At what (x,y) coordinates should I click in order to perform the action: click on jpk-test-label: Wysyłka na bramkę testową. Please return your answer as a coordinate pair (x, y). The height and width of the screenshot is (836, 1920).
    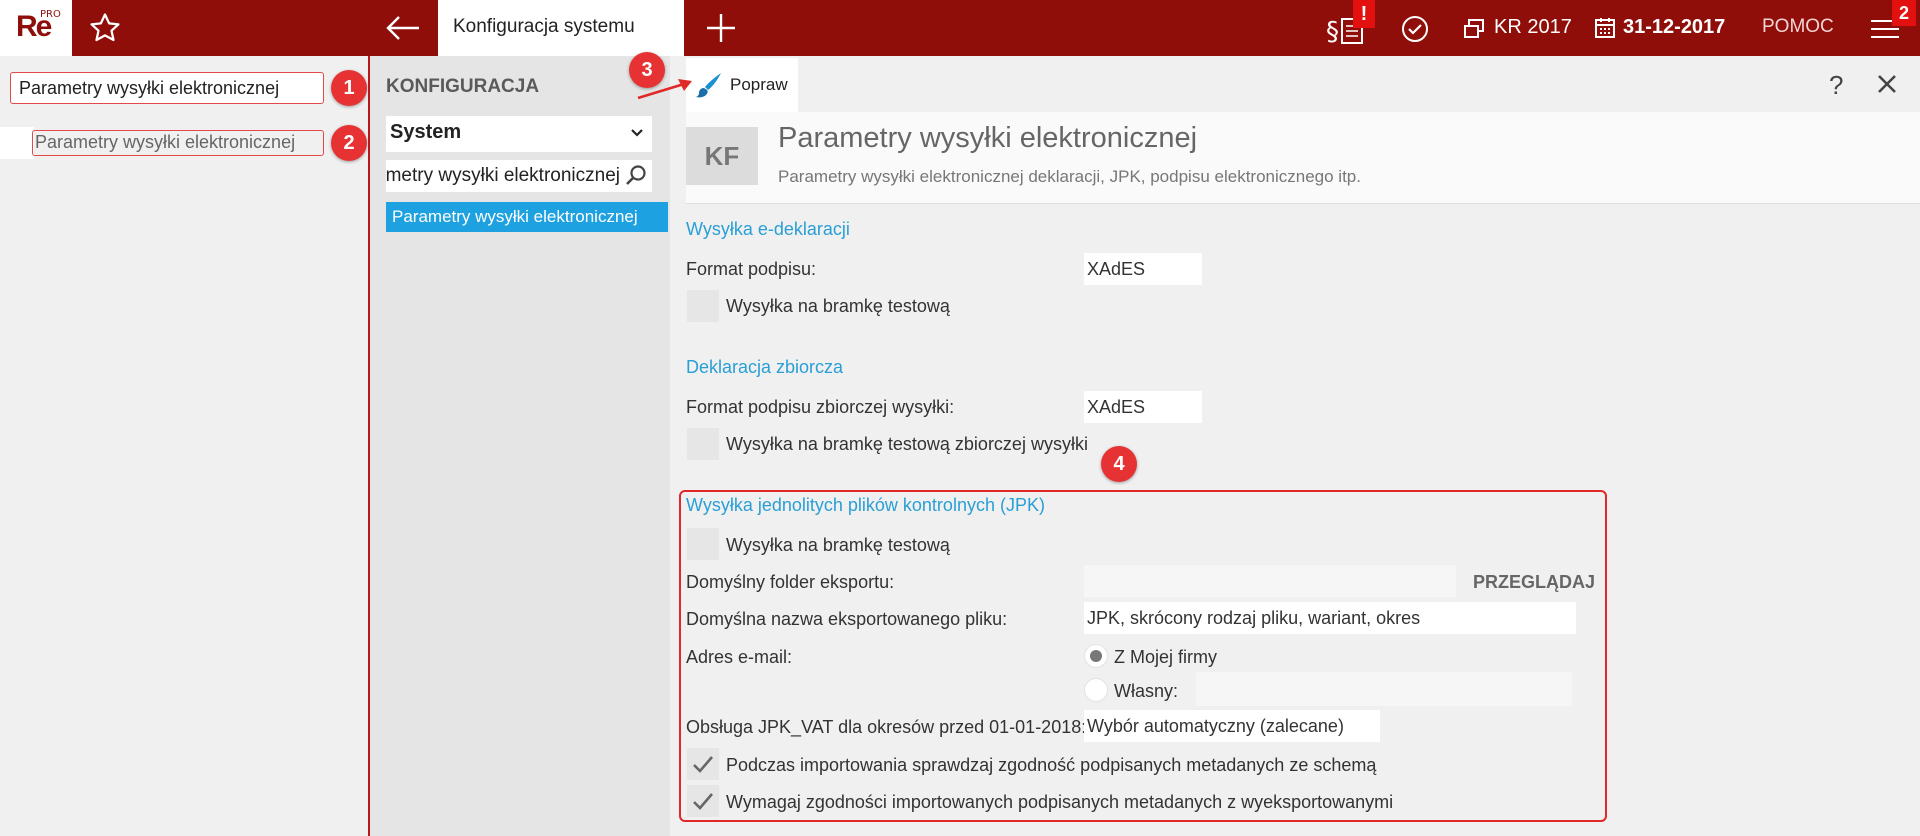
    Looking at the image, I should click on (838, 545).